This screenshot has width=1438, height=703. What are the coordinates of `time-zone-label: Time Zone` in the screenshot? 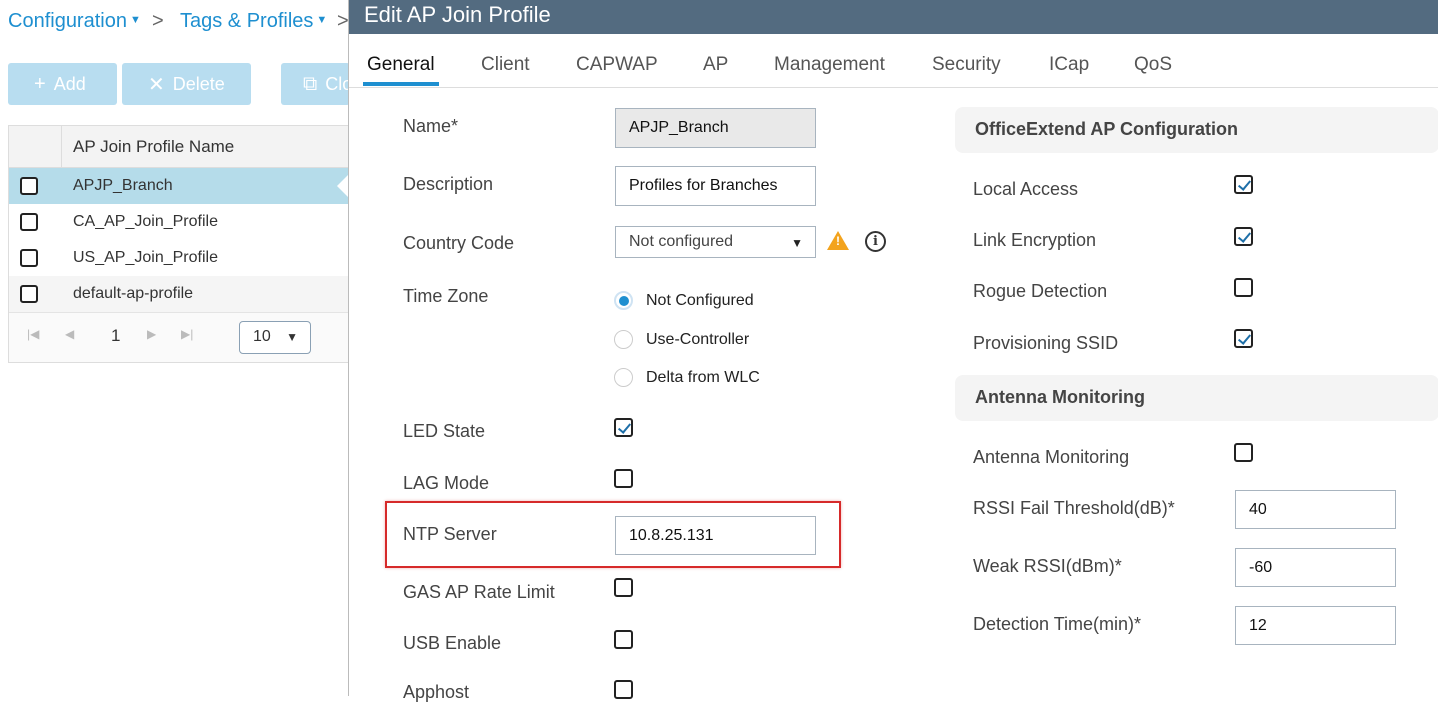 It's located at (446, 296).